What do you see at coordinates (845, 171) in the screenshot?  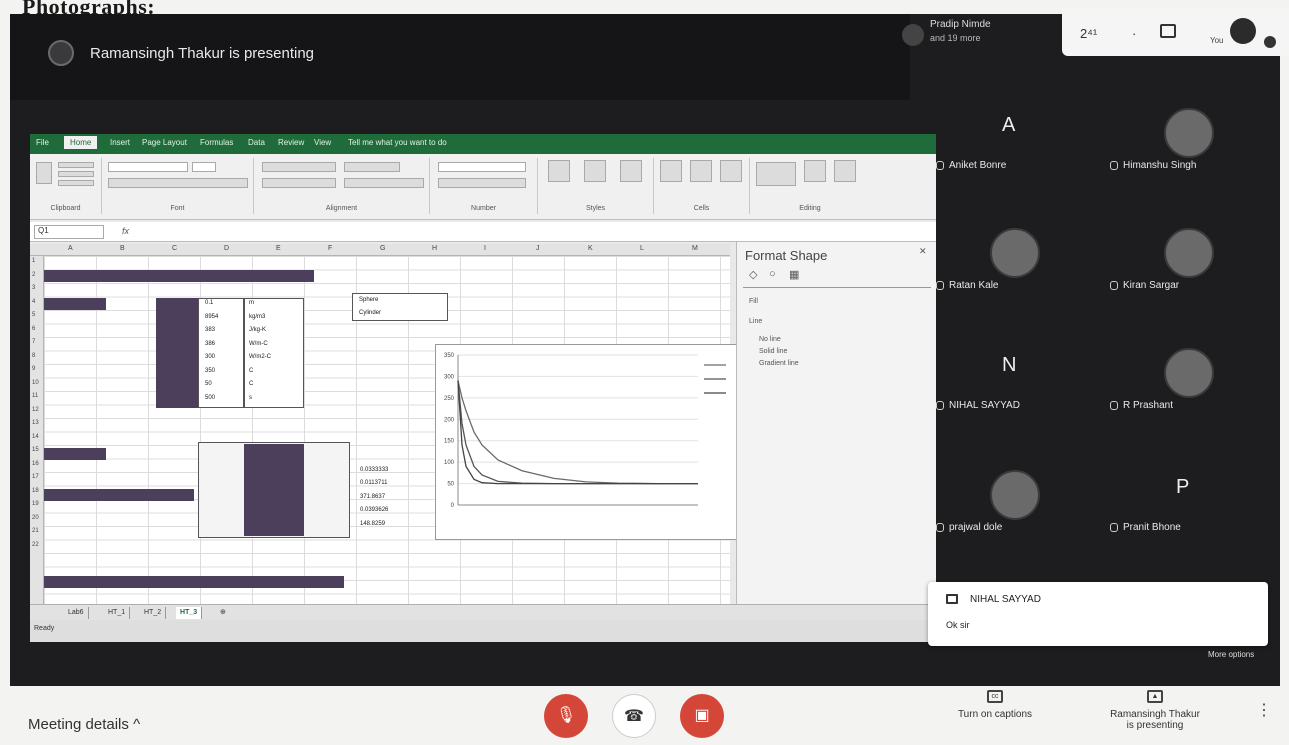 I see `find-select-icon` at bounding box center [845, 171].